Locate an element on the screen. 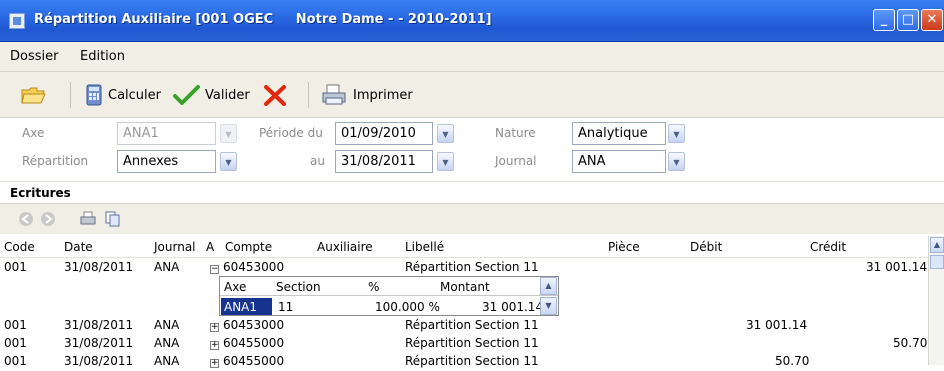  grid-vertical-scrollbar: ▲ is located at coordinates (936, 300).